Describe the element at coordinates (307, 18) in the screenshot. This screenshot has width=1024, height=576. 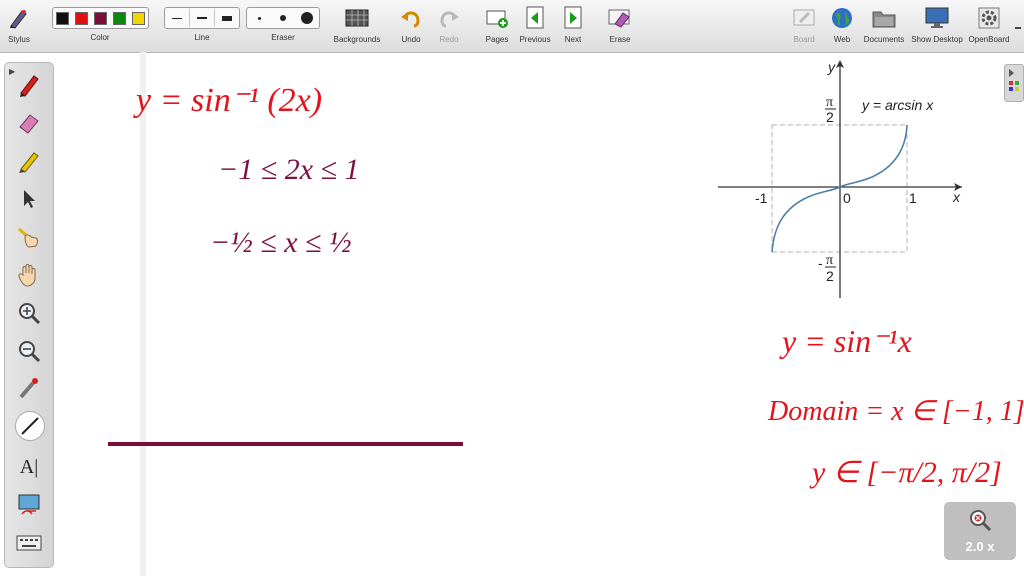
I see `eraser-large` at that location.